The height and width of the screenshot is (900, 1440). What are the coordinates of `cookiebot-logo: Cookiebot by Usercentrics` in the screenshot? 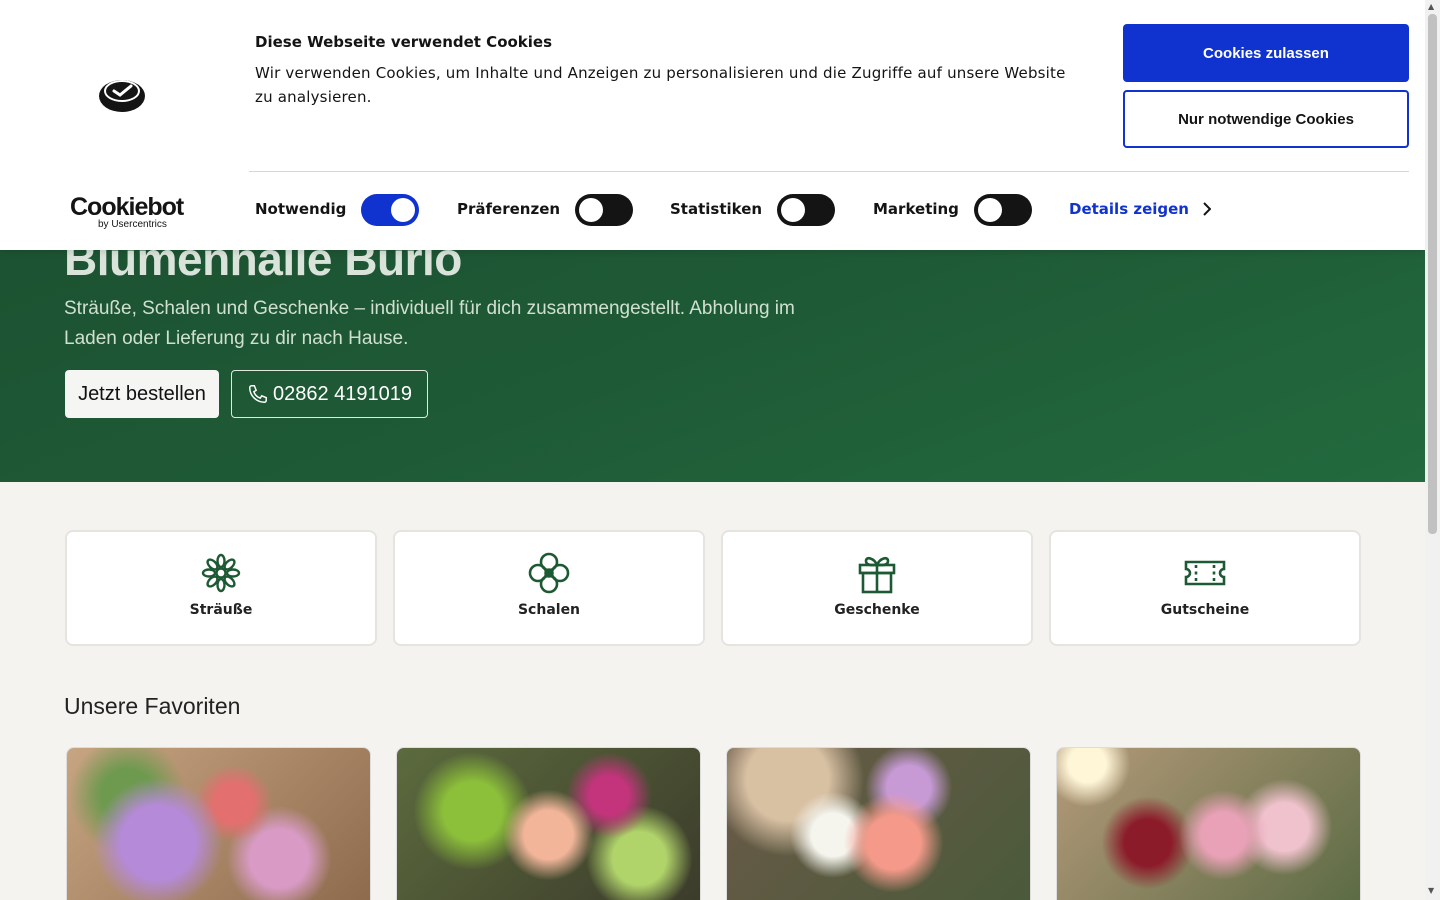 It's located at (127, 211).